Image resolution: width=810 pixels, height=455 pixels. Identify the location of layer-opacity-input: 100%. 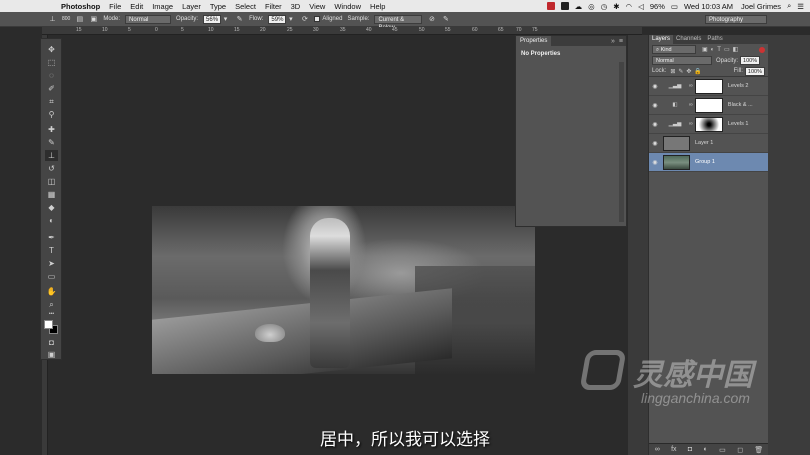
(750, 60).